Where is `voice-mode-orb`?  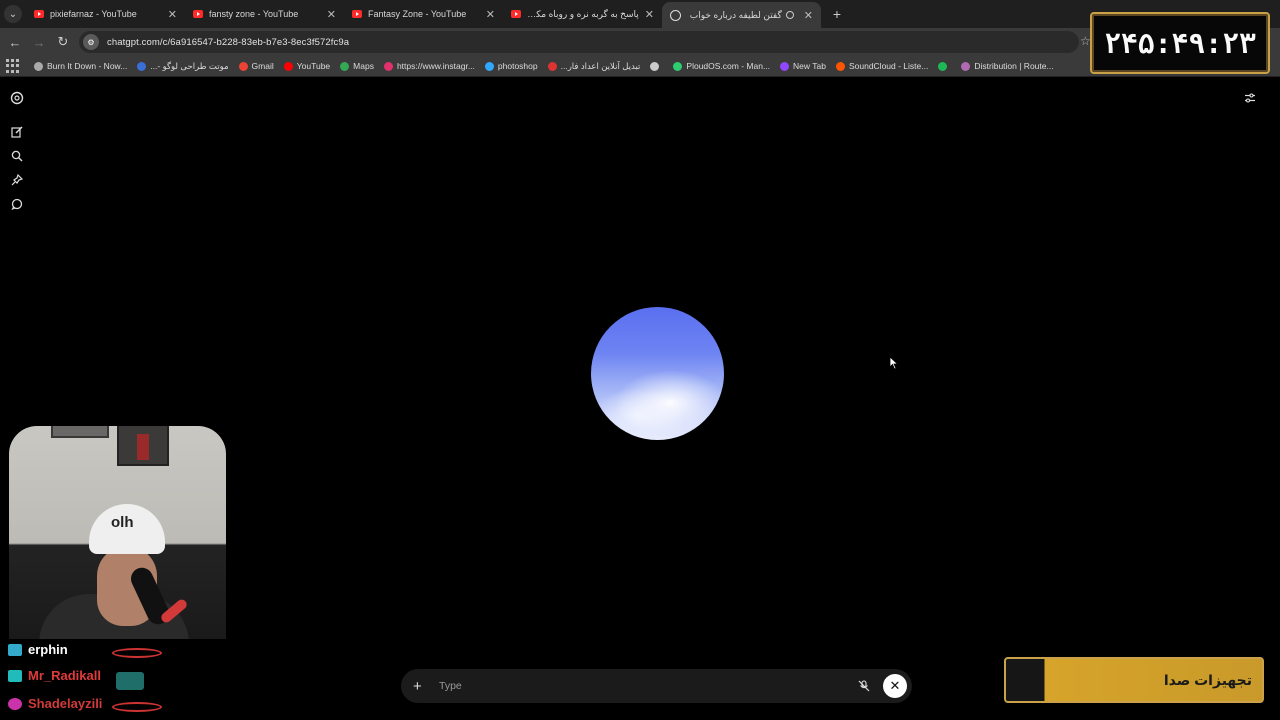 voice-mode-orb is located at coordinates (657, 373).